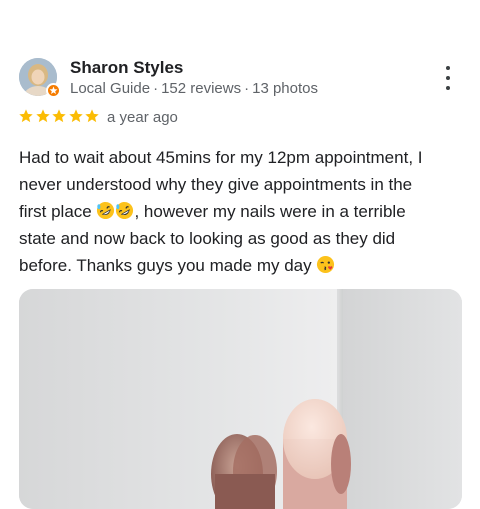 The image size is (480, 509). I want to click on review-line: before. Thanks guys you made my day, so click(239, 265).